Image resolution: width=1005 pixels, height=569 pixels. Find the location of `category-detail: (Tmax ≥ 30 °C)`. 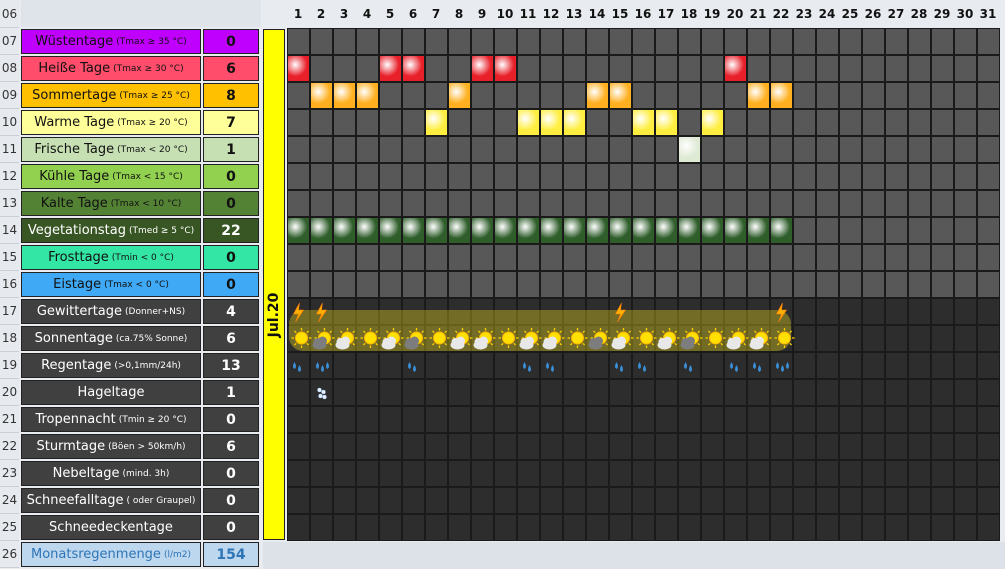

category-detail: (Tmax ≥ 30 °C) is located at coordinates (148, 68).